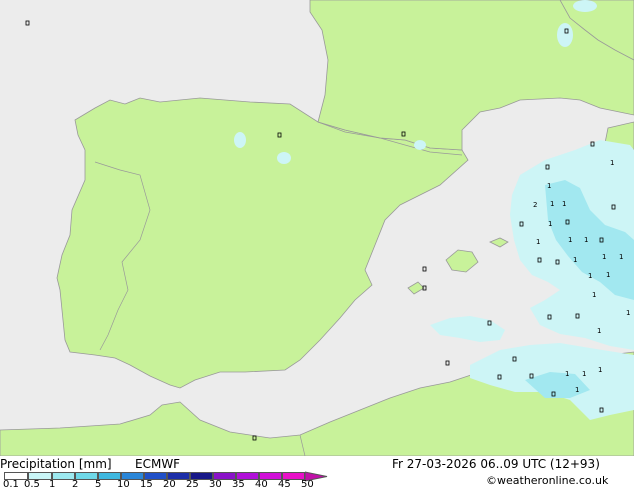 The height and width of the screenshot is (490, 634). Describe the element at coordinates (169, 484) in the screenshot. I see `colorbar-label: 20` at that location.